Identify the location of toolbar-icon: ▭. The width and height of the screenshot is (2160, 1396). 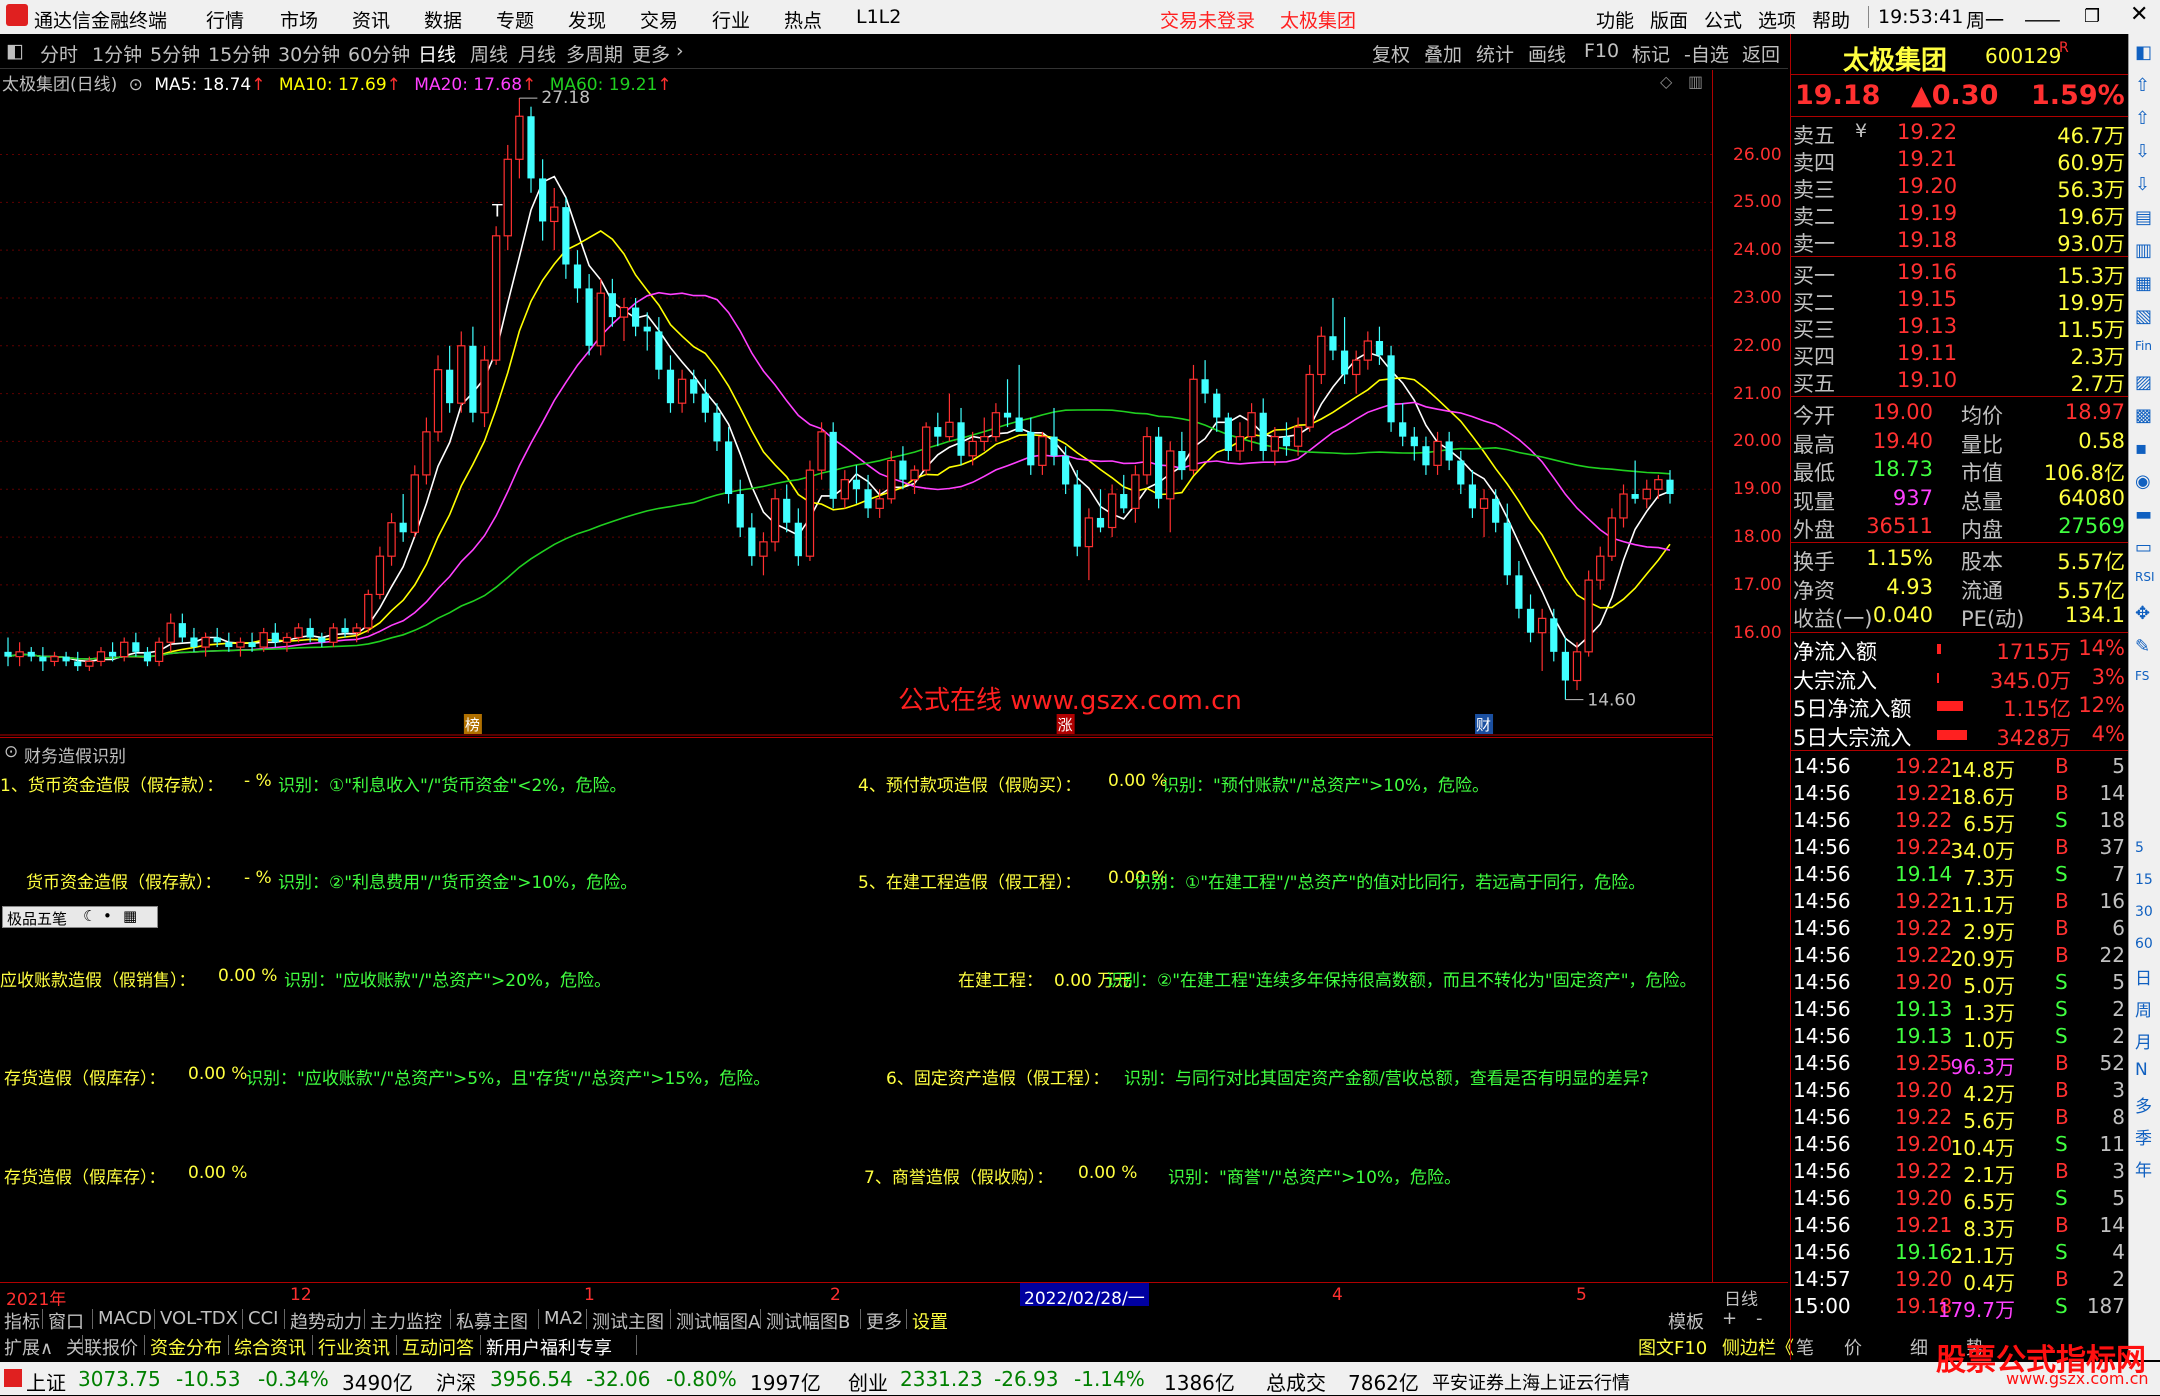
(2143, 547).